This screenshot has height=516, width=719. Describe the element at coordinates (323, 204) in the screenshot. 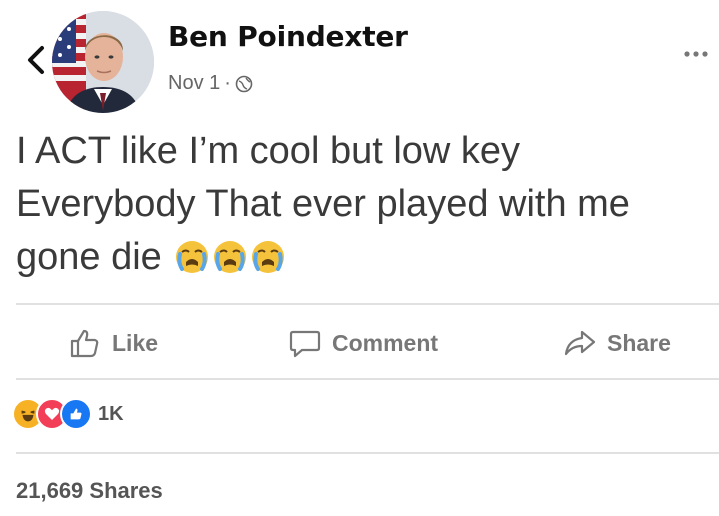

I see `post-line: Everybody That ever played with me` at that location.